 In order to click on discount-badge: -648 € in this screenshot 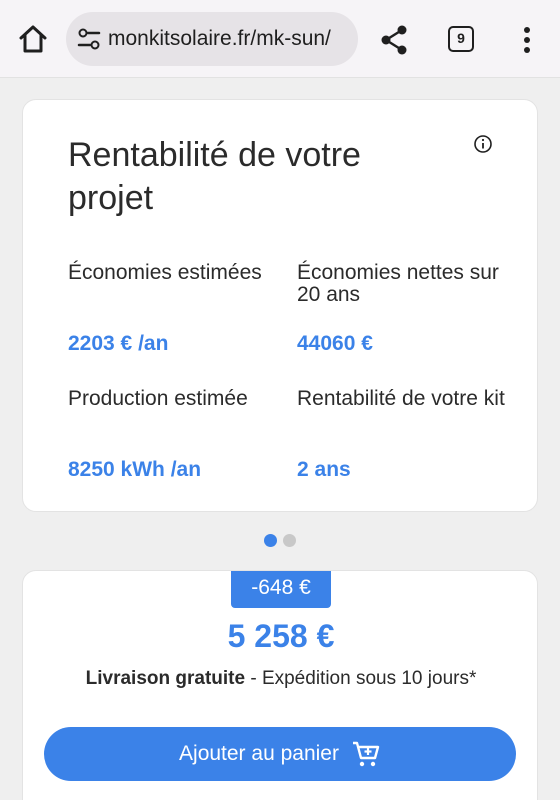, I will do `click(281, 589)`.